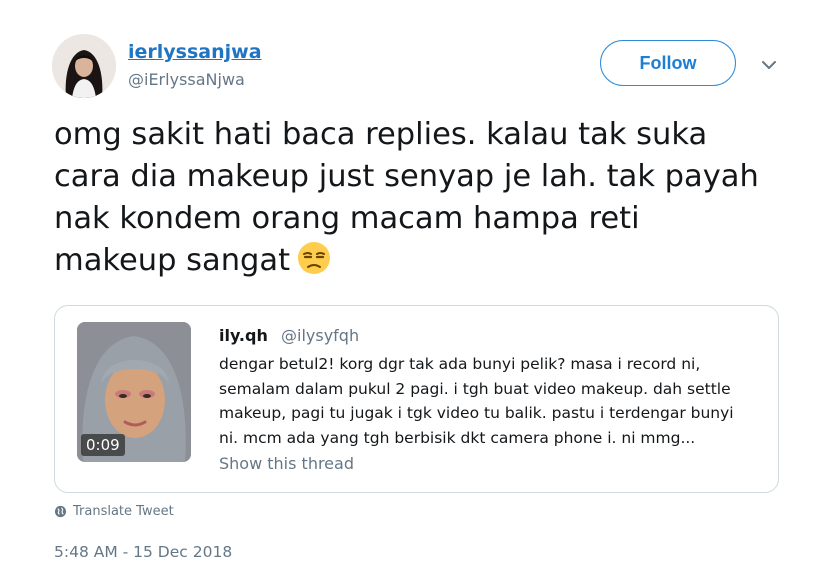 This screenshot has width=830, height=572. I want to click on video-thumbnail: 0:09, so click(134, 392).